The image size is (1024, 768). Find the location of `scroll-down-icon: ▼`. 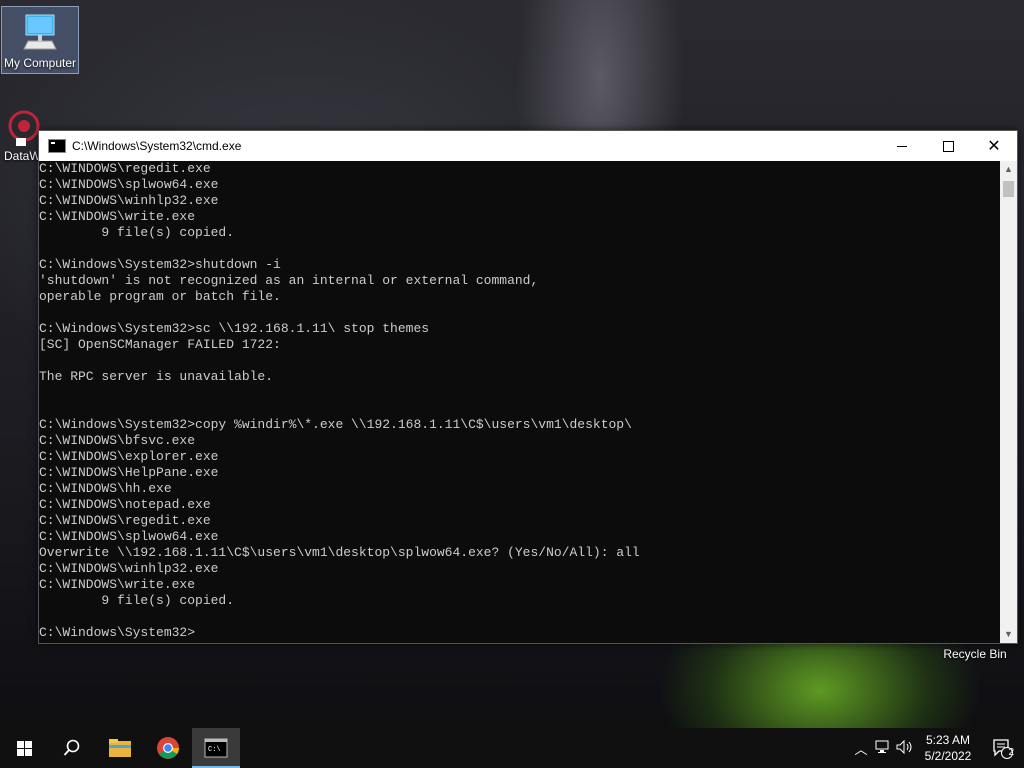

scroll-down-icon: ▼ is located at coordinates (1008, 634).